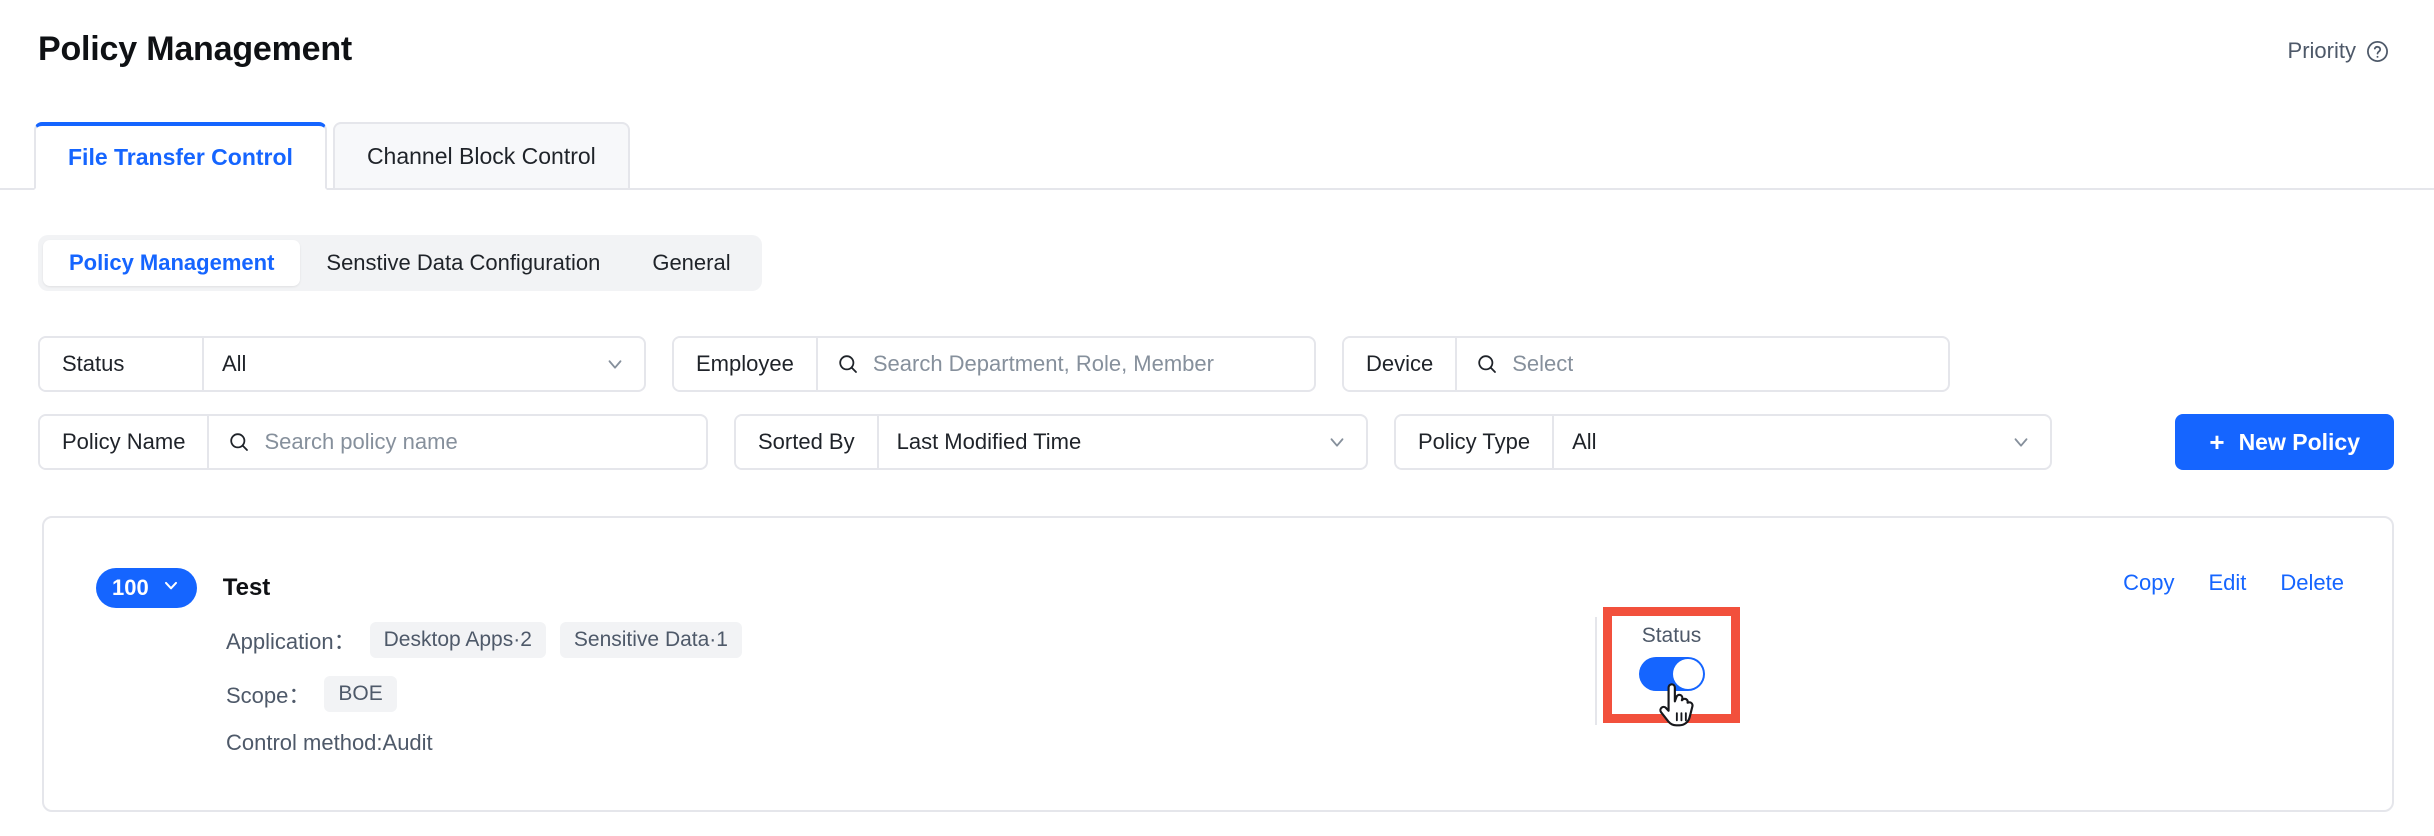 The image size is (2434, 836). I want to click on new-policy-button: + New Policy, so click(2284, 442).